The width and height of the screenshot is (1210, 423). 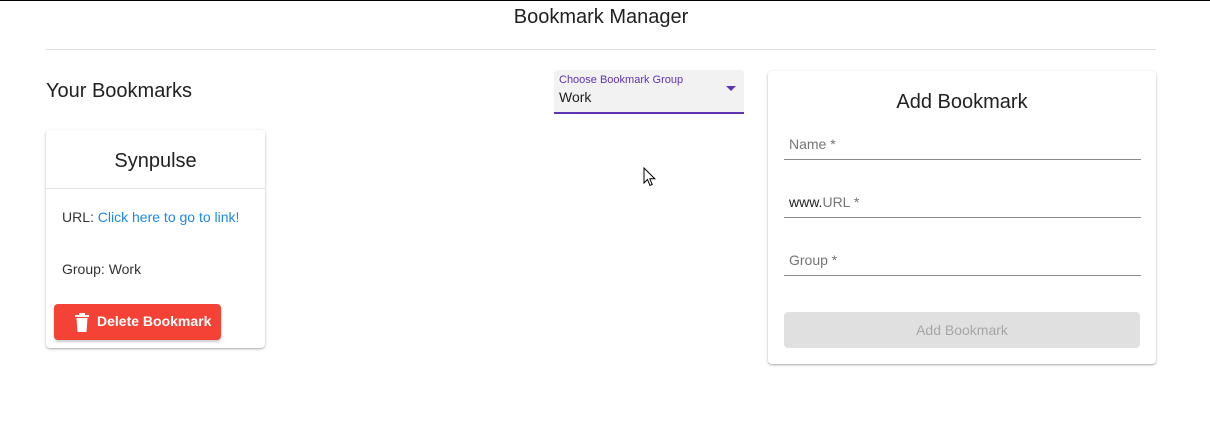 What do you see at coordinates (605, 0) in the screenshot?
I see `window-top-border` at bounding box center [605, 0].